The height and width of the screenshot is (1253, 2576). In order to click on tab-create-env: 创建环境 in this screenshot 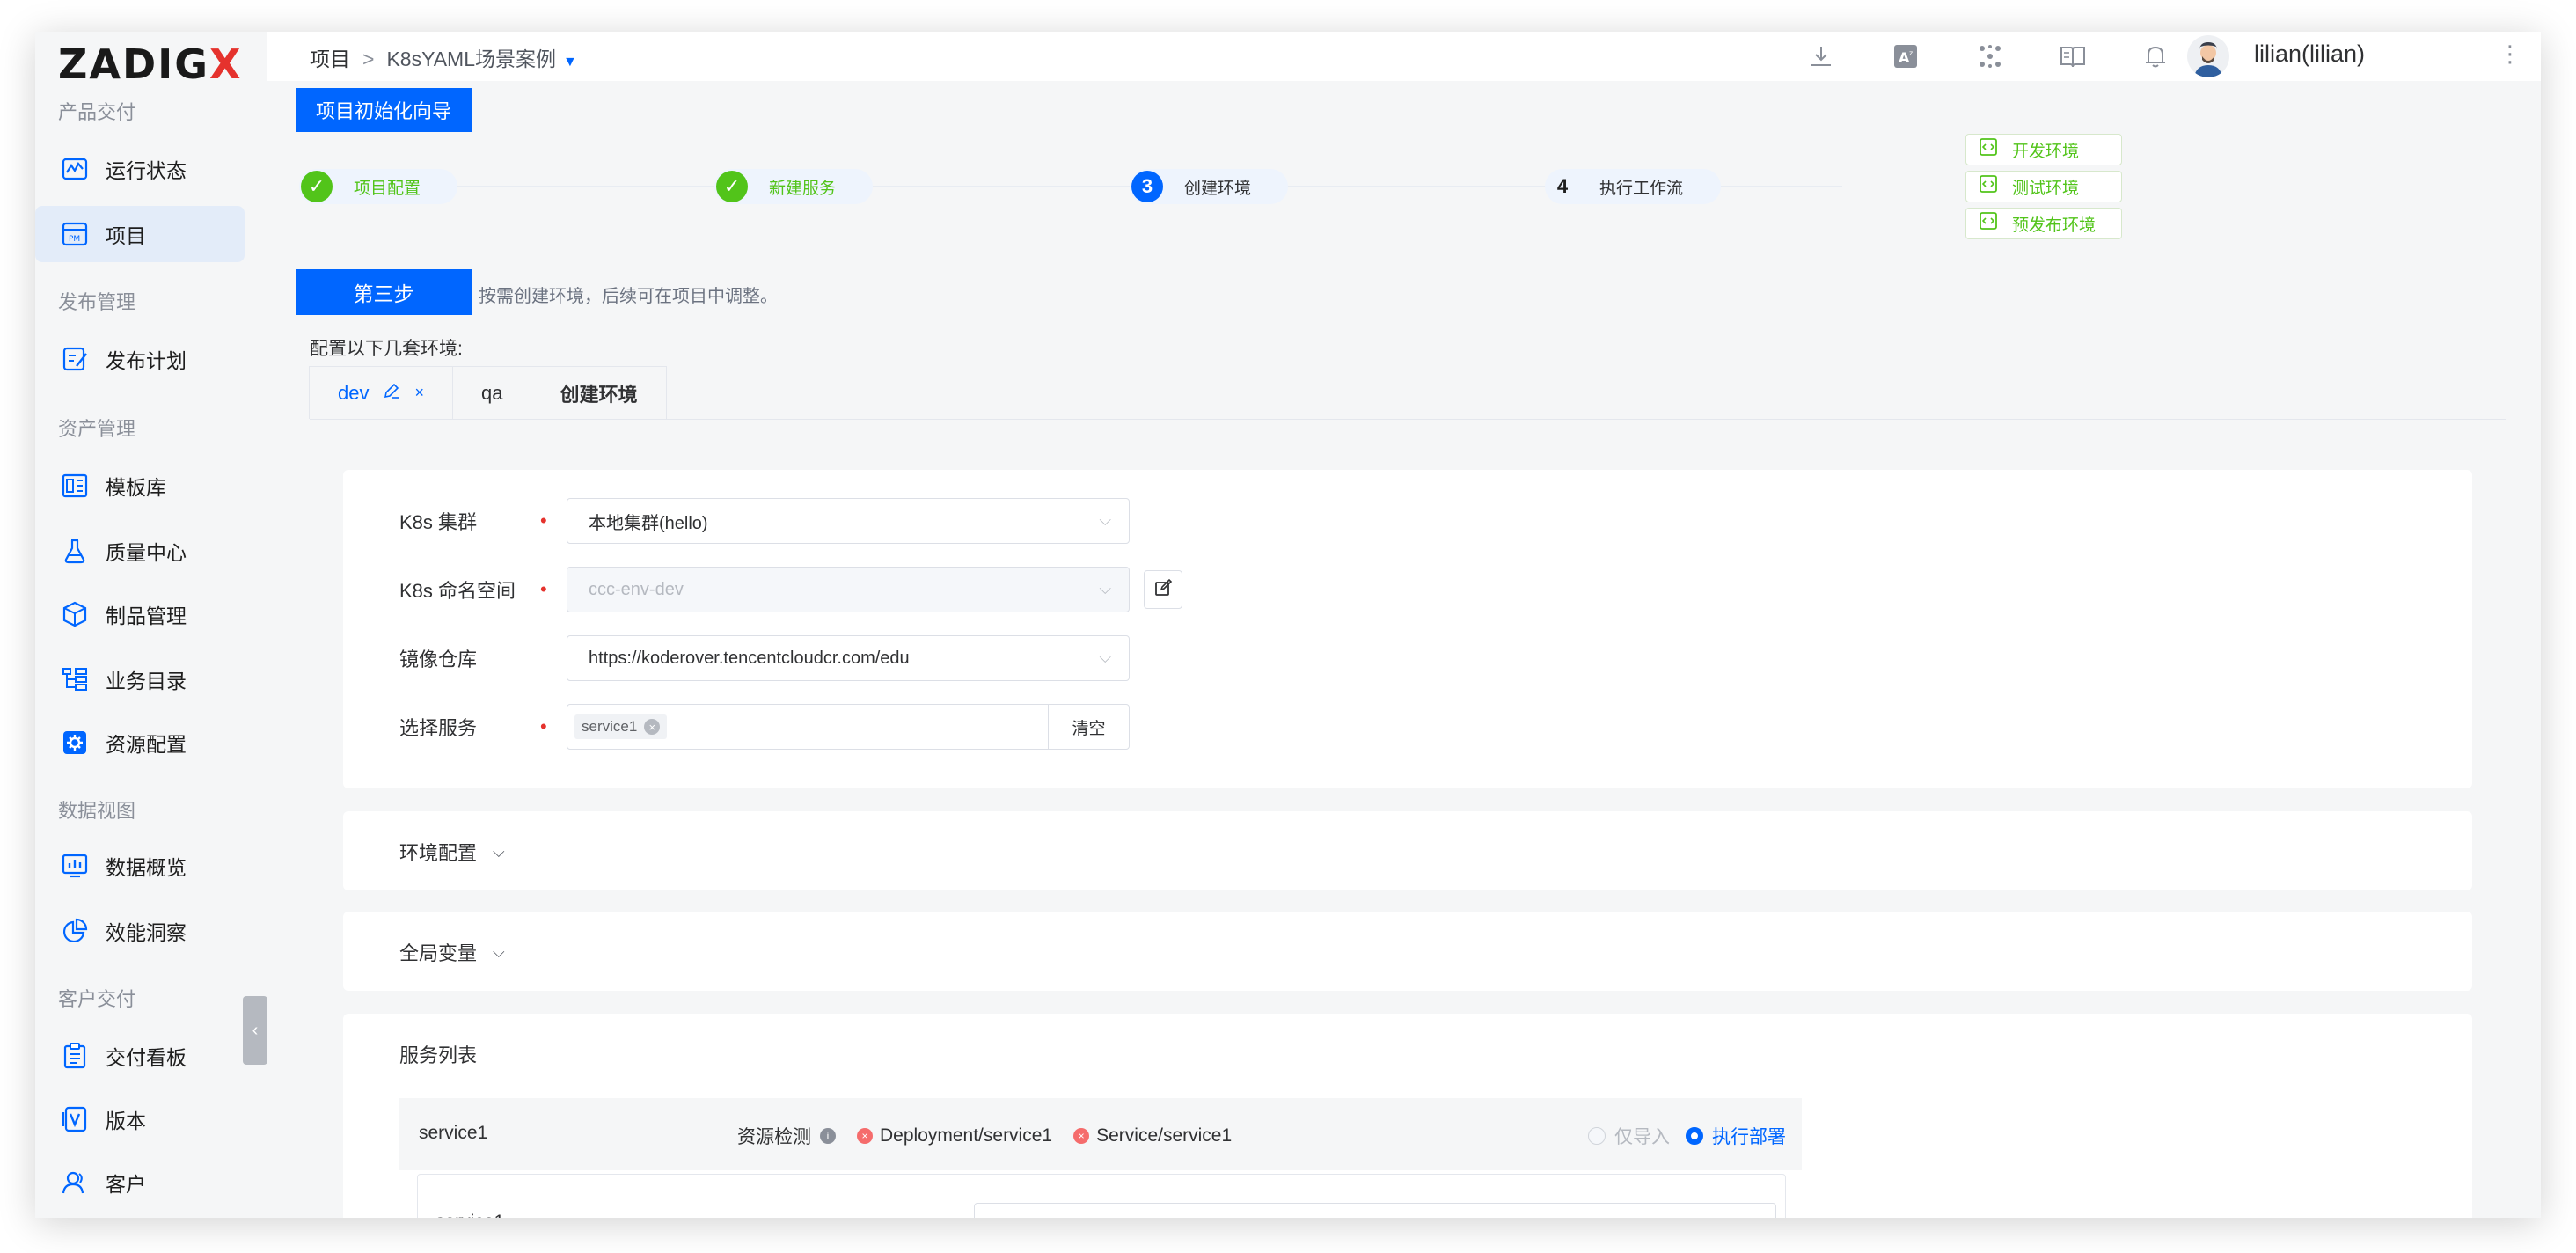, I will do `click(599, 393)`.